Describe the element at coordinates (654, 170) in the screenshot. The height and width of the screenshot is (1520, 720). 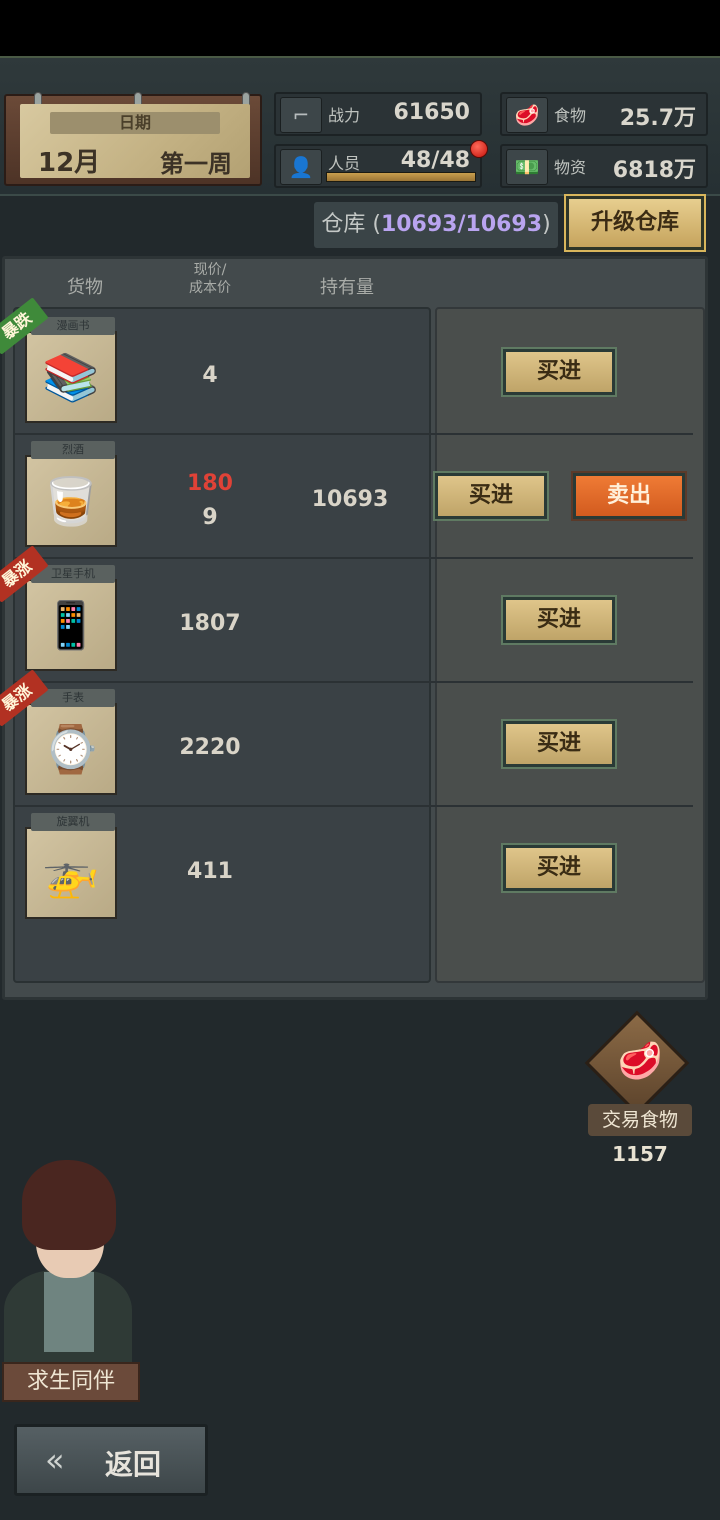
I see `stat-supplies-value: 6818万` at that location.